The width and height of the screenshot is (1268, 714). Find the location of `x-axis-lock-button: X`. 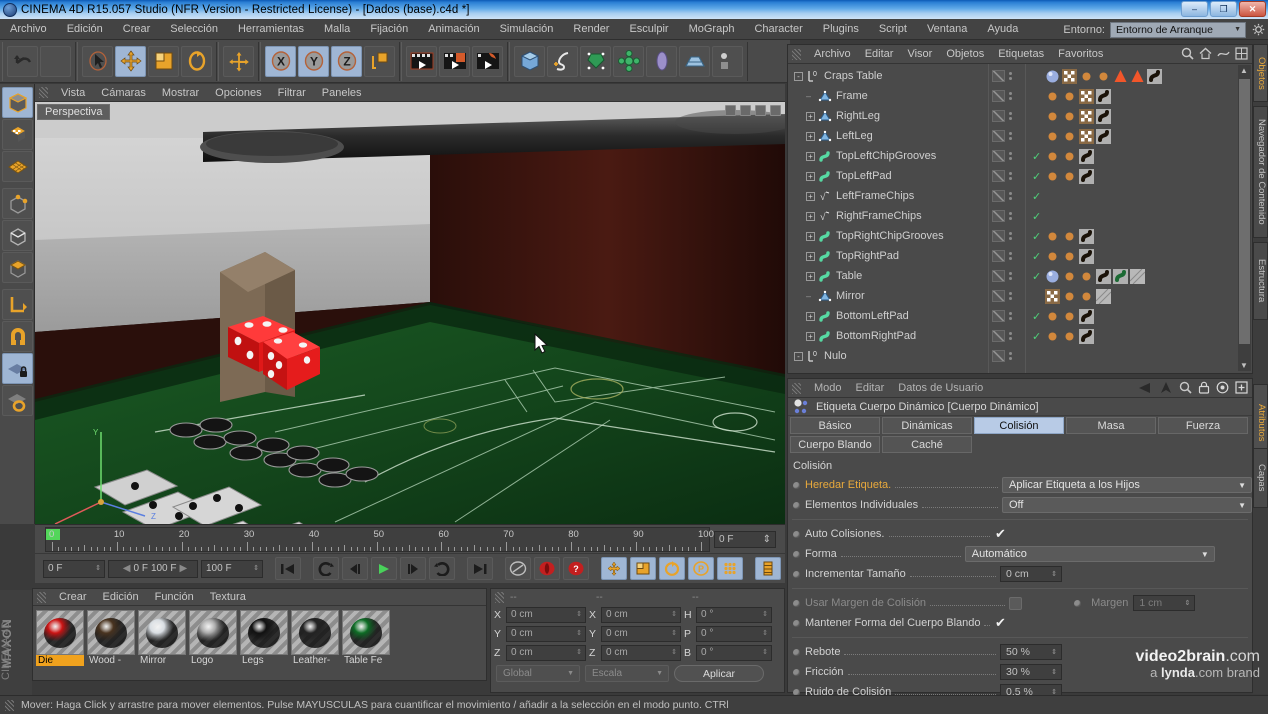

x-axis-lock-button: X is located at coordinates (280, 61).